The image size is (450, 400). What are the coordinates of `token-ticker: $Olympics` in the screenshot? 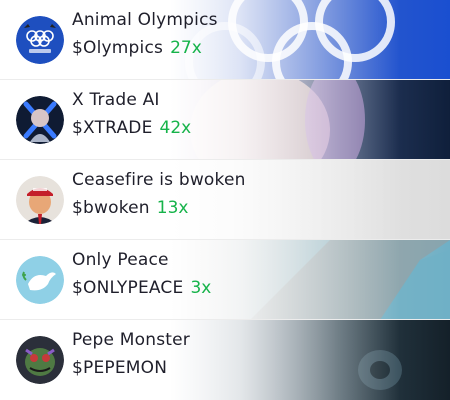 It's located at (118, 48).